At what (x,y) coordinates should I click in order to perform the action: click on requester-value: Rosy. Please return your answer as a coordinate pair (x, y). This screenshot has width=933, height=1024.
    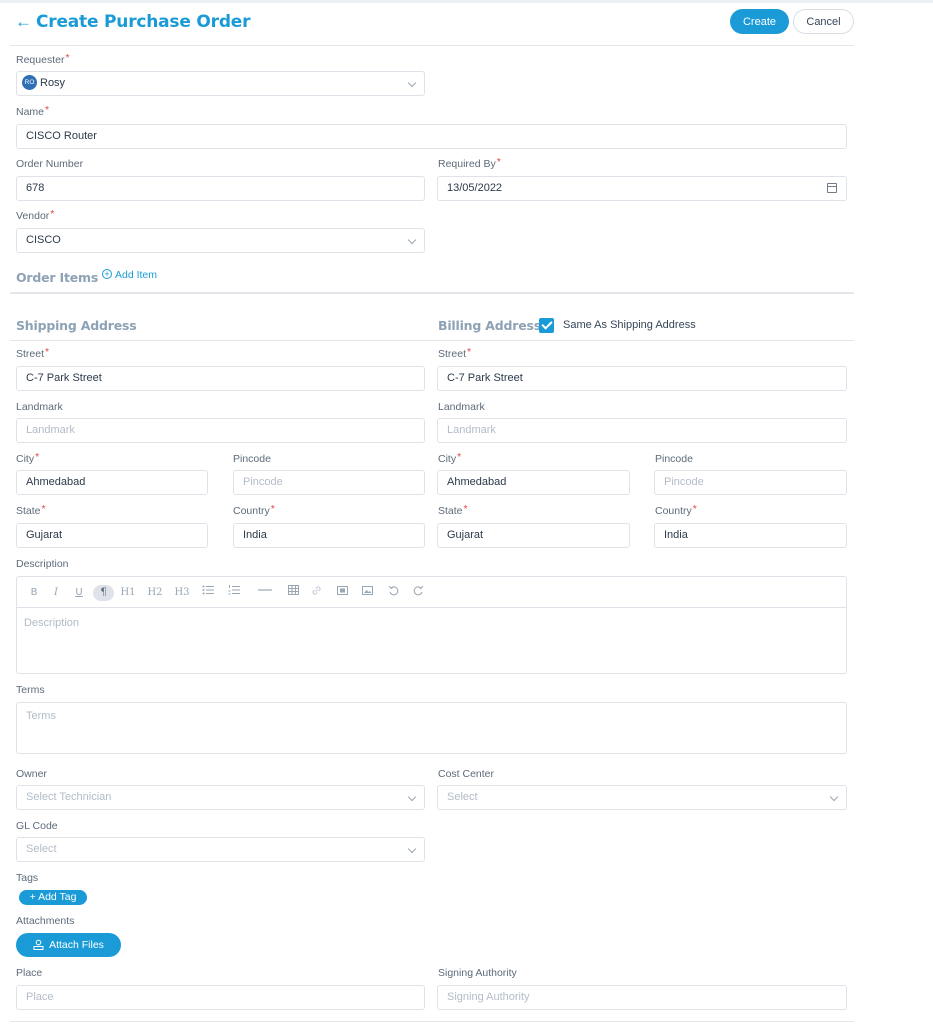
    Looking at the image, I should click on (53, 83).